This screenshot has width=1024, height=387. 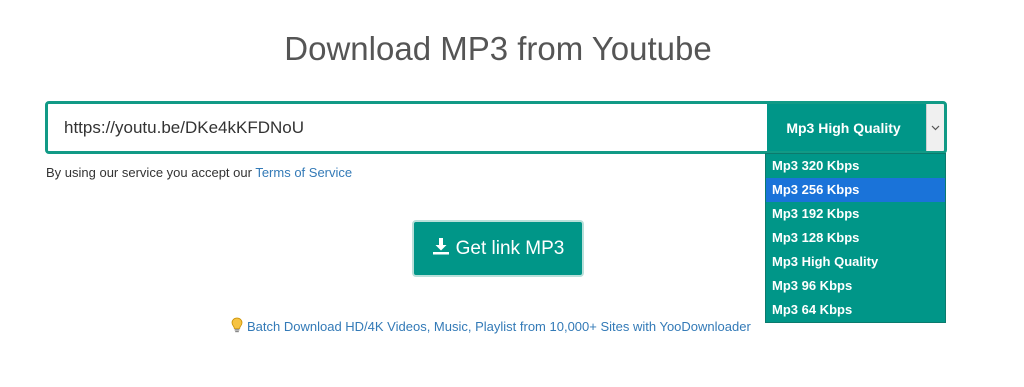 I want to click on get-link-button: Get link MP3, so click(x=498, y=248).